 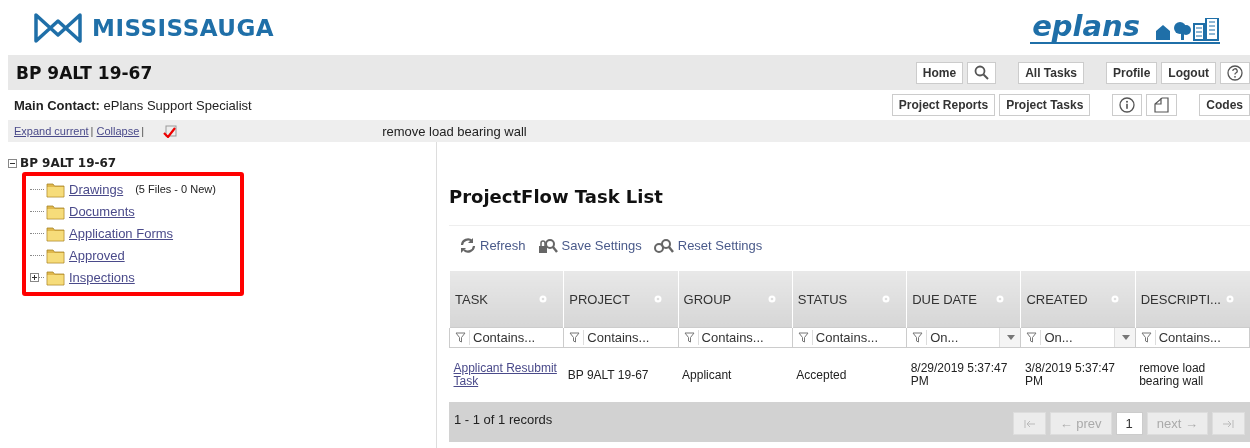 I want to click on file-count: (5 Files - 0 New), so click(x=175, y=189).